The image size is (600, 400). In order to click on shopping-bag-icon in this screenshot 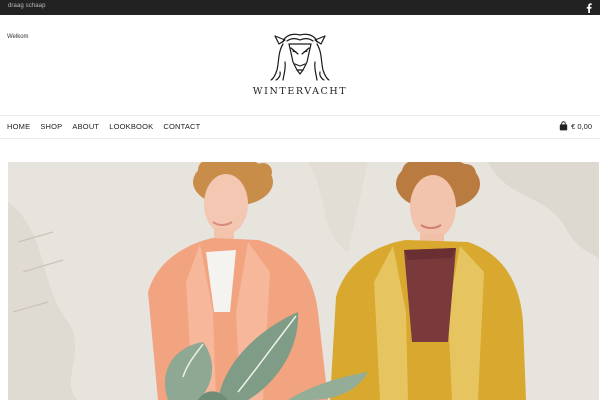, I will do `click(563, 126)`.